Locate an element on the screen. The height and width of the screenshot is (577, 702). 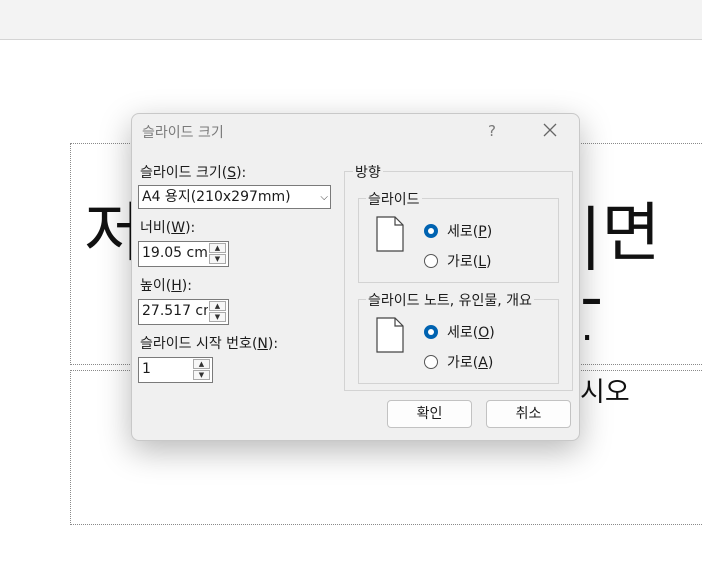
close-icon is located at coordinates (550, 130).